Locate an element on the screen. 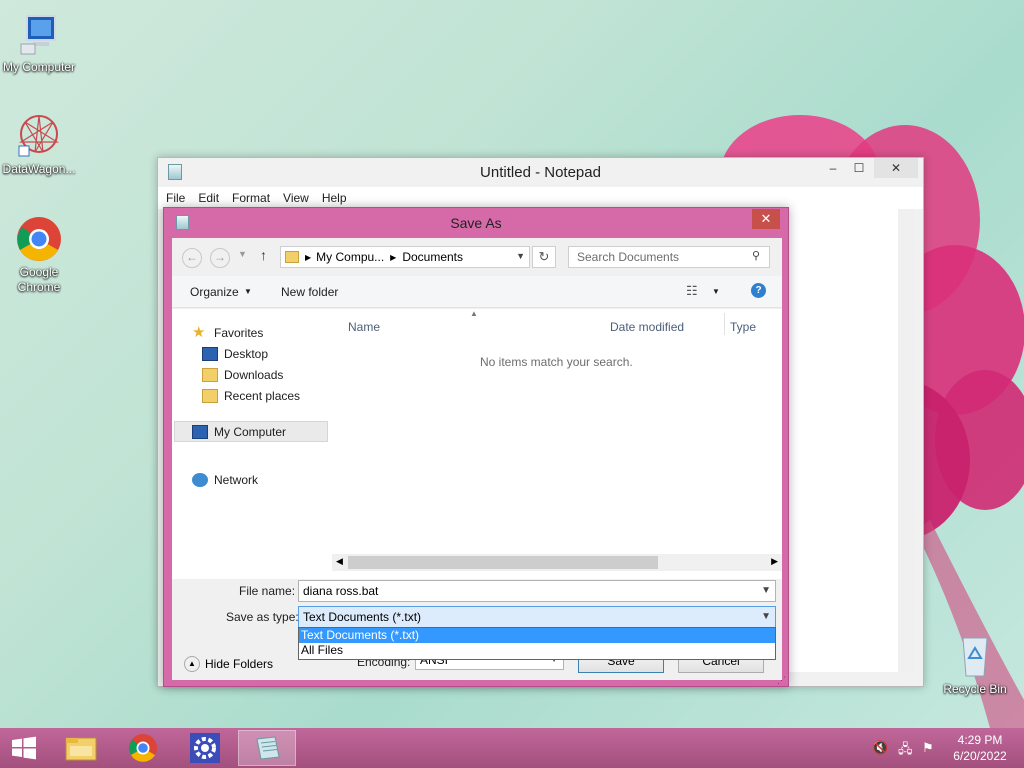 The height and width of the screenshot is (768, 1024). desktop-icon-chrome: Google Chrome is located at coordinates (39, 255).